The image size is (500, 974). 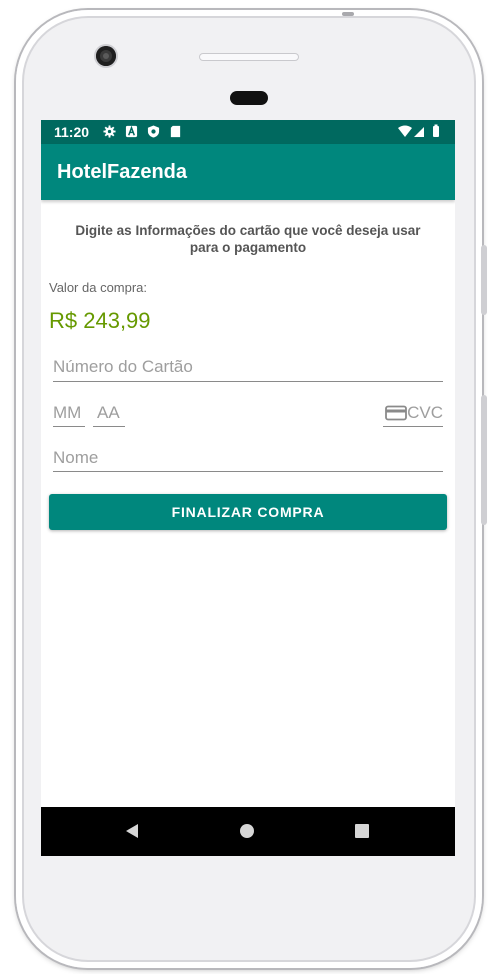 I want to click on proximity-sensor, so click(x=249, y=98).